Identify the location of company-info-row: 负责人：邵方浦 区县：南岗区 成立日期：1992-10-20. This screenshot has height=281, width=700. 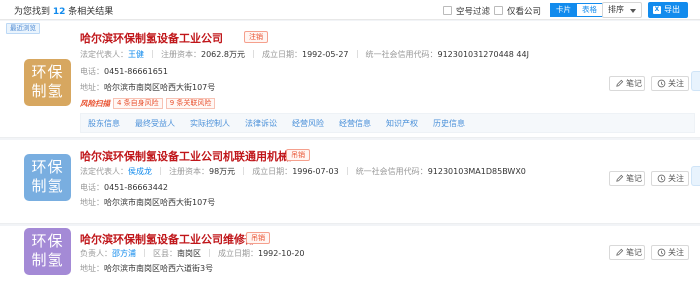
(192, 253).